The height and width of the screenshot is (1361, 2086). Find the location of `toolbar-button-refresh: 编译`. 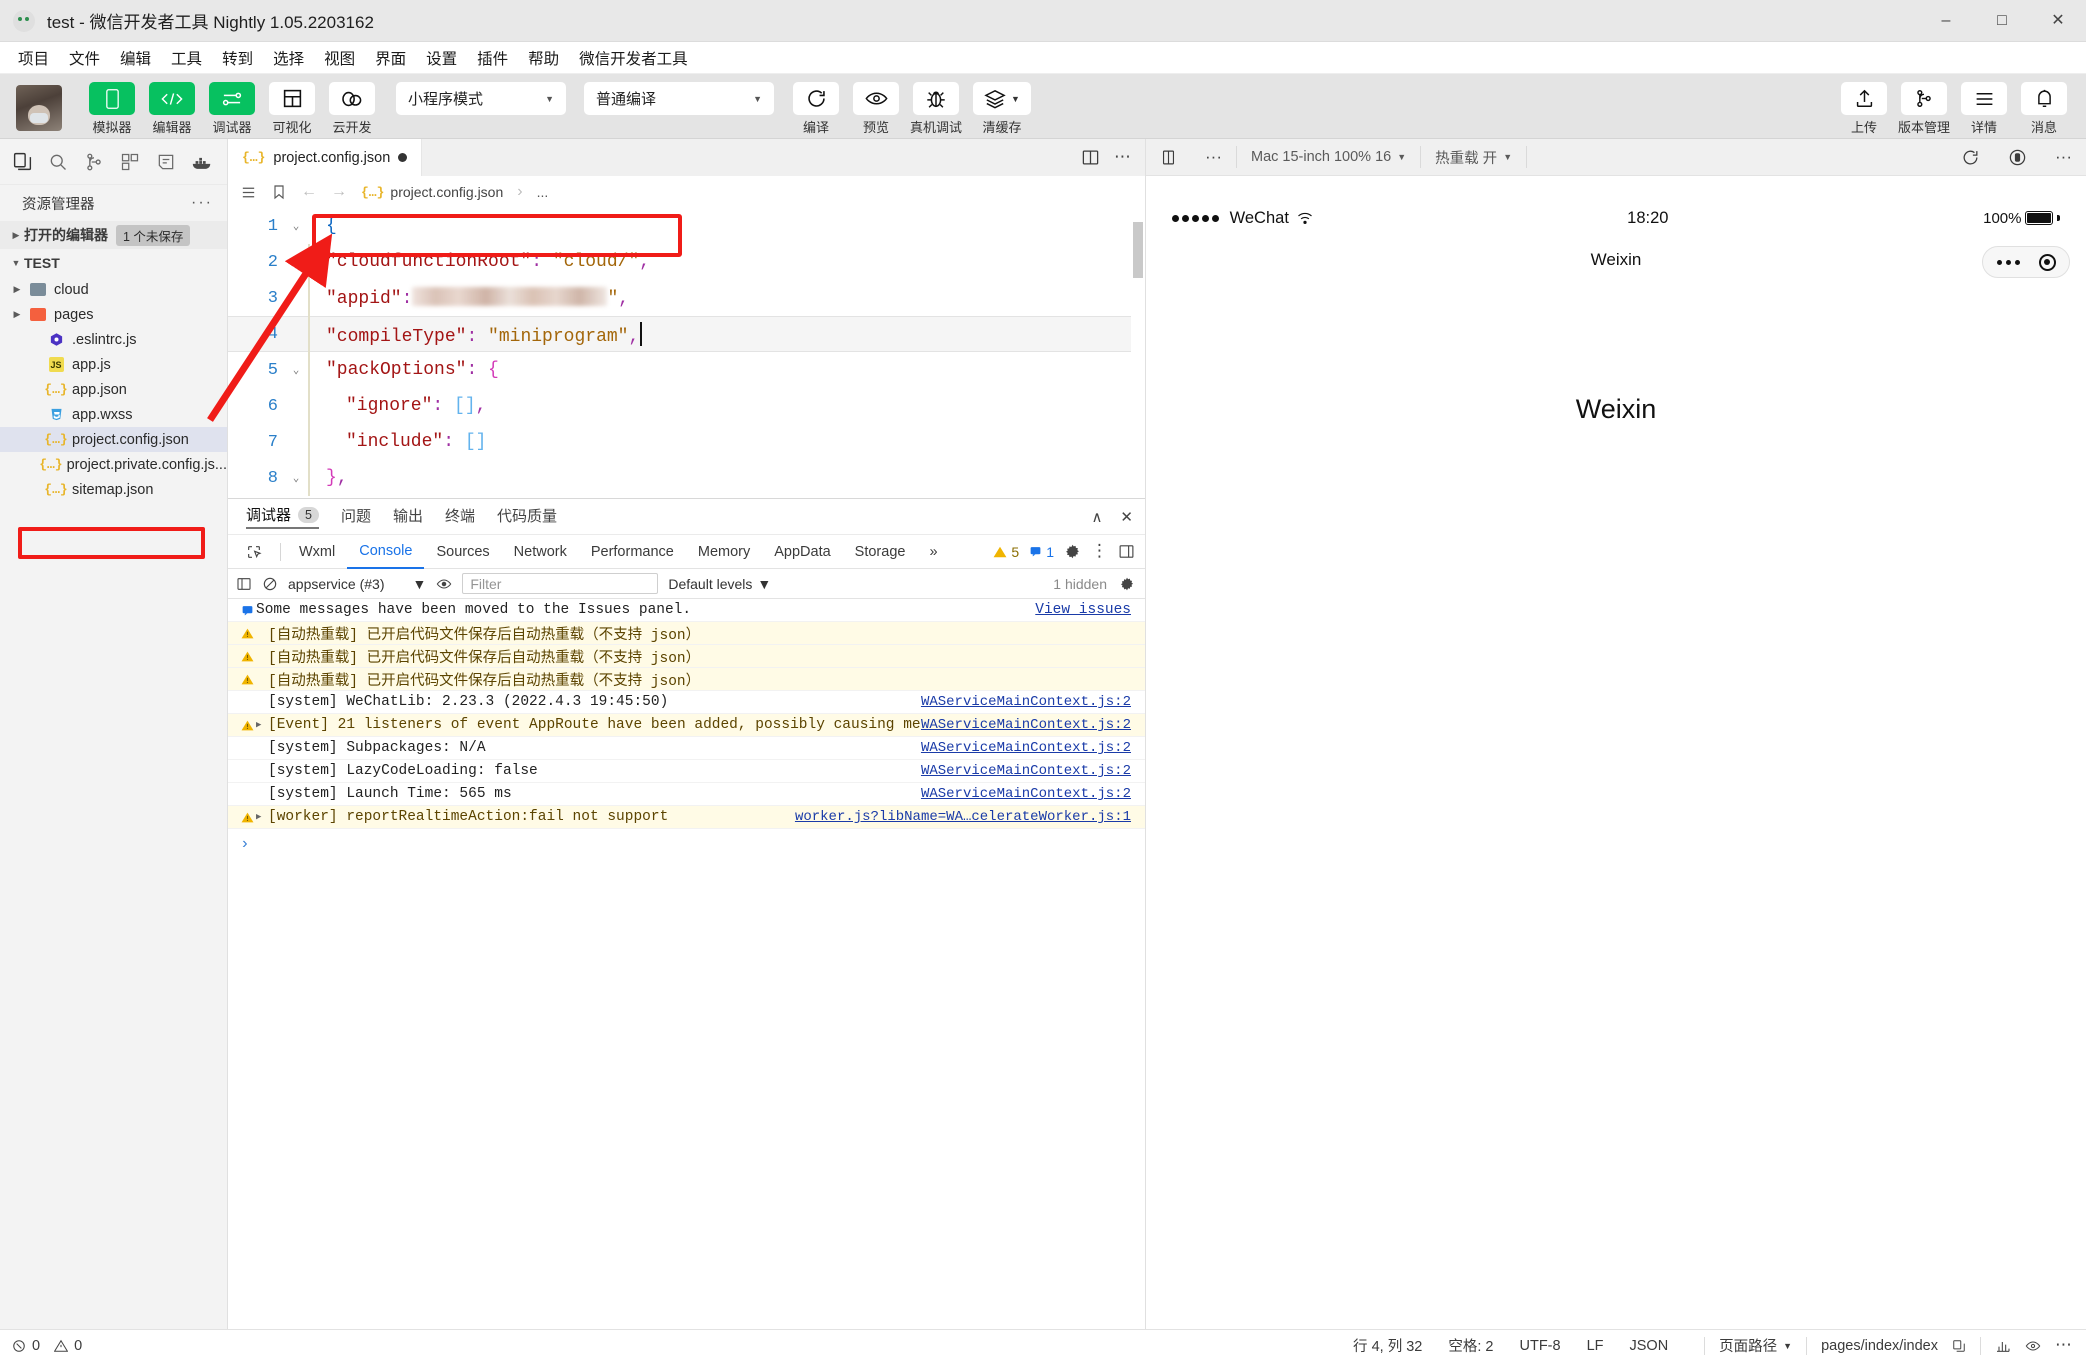

toolbar-button-refresh: 编译 is located at coordinates (816, 109).